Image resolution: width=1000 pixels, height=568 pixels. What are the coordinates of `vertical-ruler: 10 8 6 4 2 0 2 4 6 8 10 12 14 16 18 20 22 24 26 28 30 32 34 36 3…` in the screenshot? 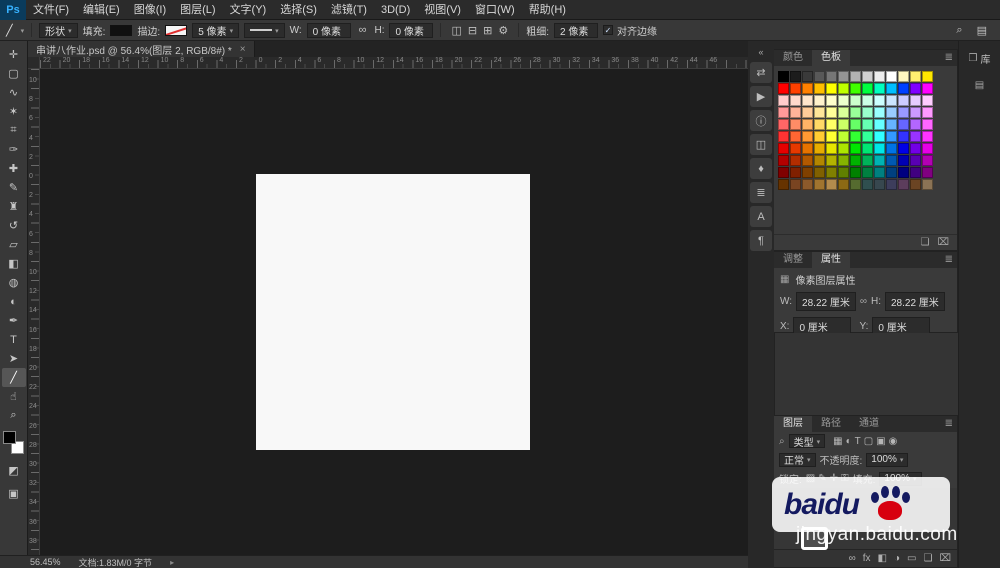 It's located at (34, 312).